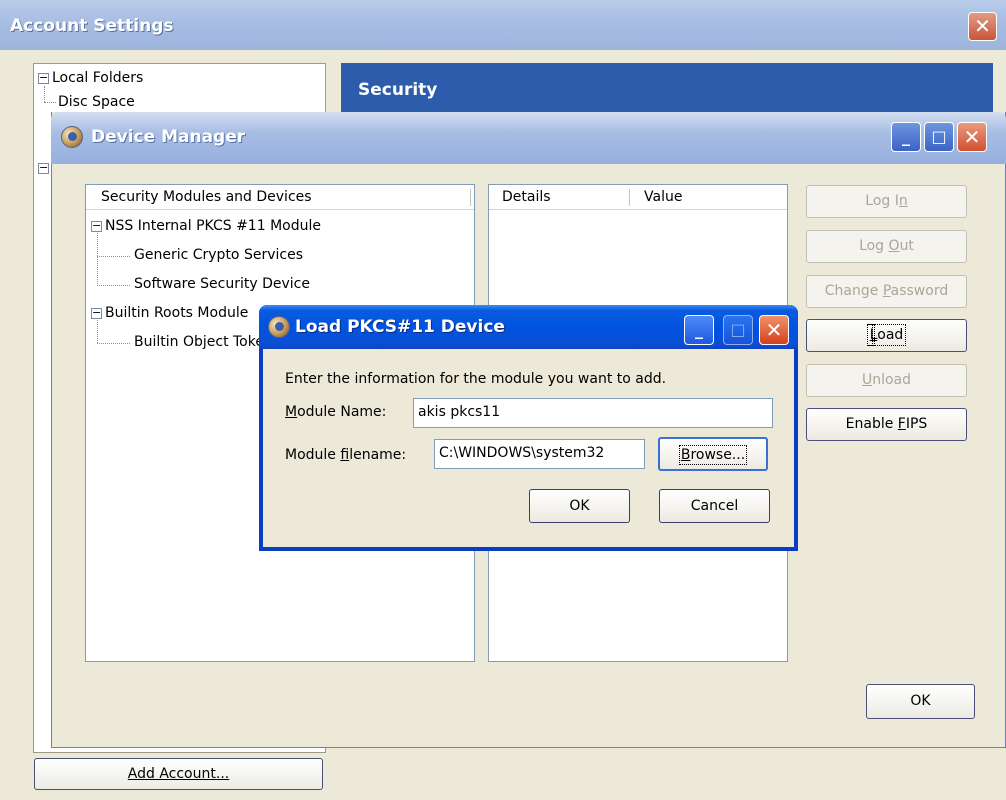  I want to click on unload-button: Unload, so click(886, 380).